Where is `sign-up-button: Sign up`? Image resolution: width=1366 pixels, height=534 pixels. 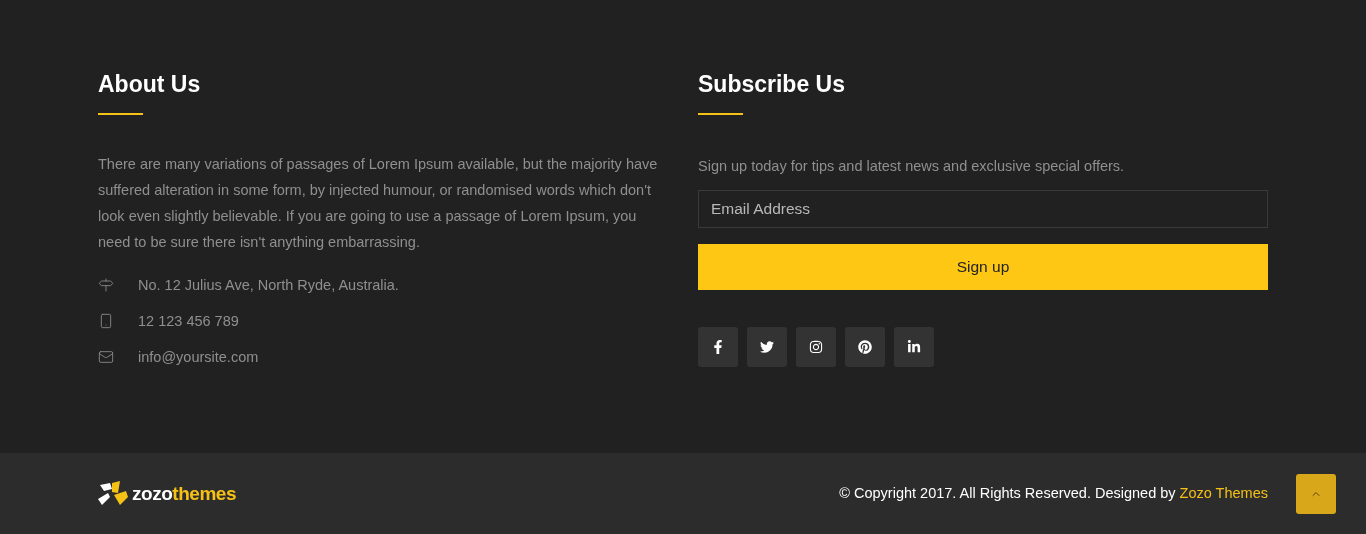
sign-up-button: Sign up is located at coordinates (983, 266).